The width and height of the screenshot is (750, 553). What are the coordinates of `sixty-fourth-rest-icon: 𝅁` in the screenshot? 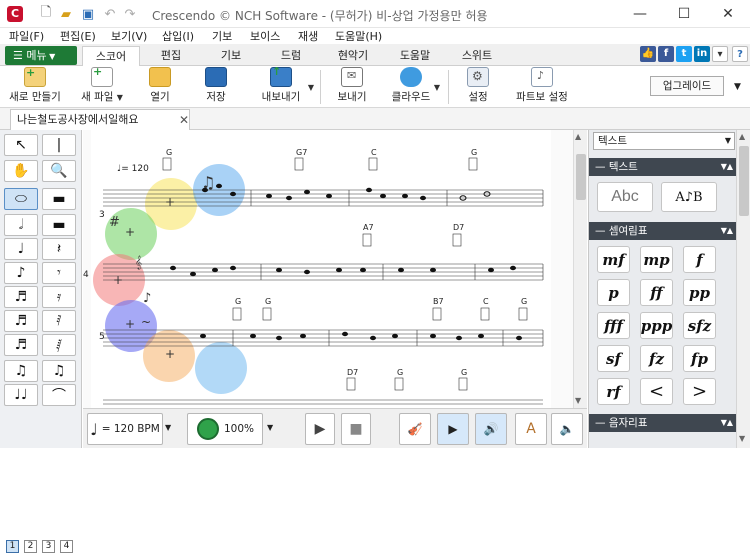 It's located at (59, 345).